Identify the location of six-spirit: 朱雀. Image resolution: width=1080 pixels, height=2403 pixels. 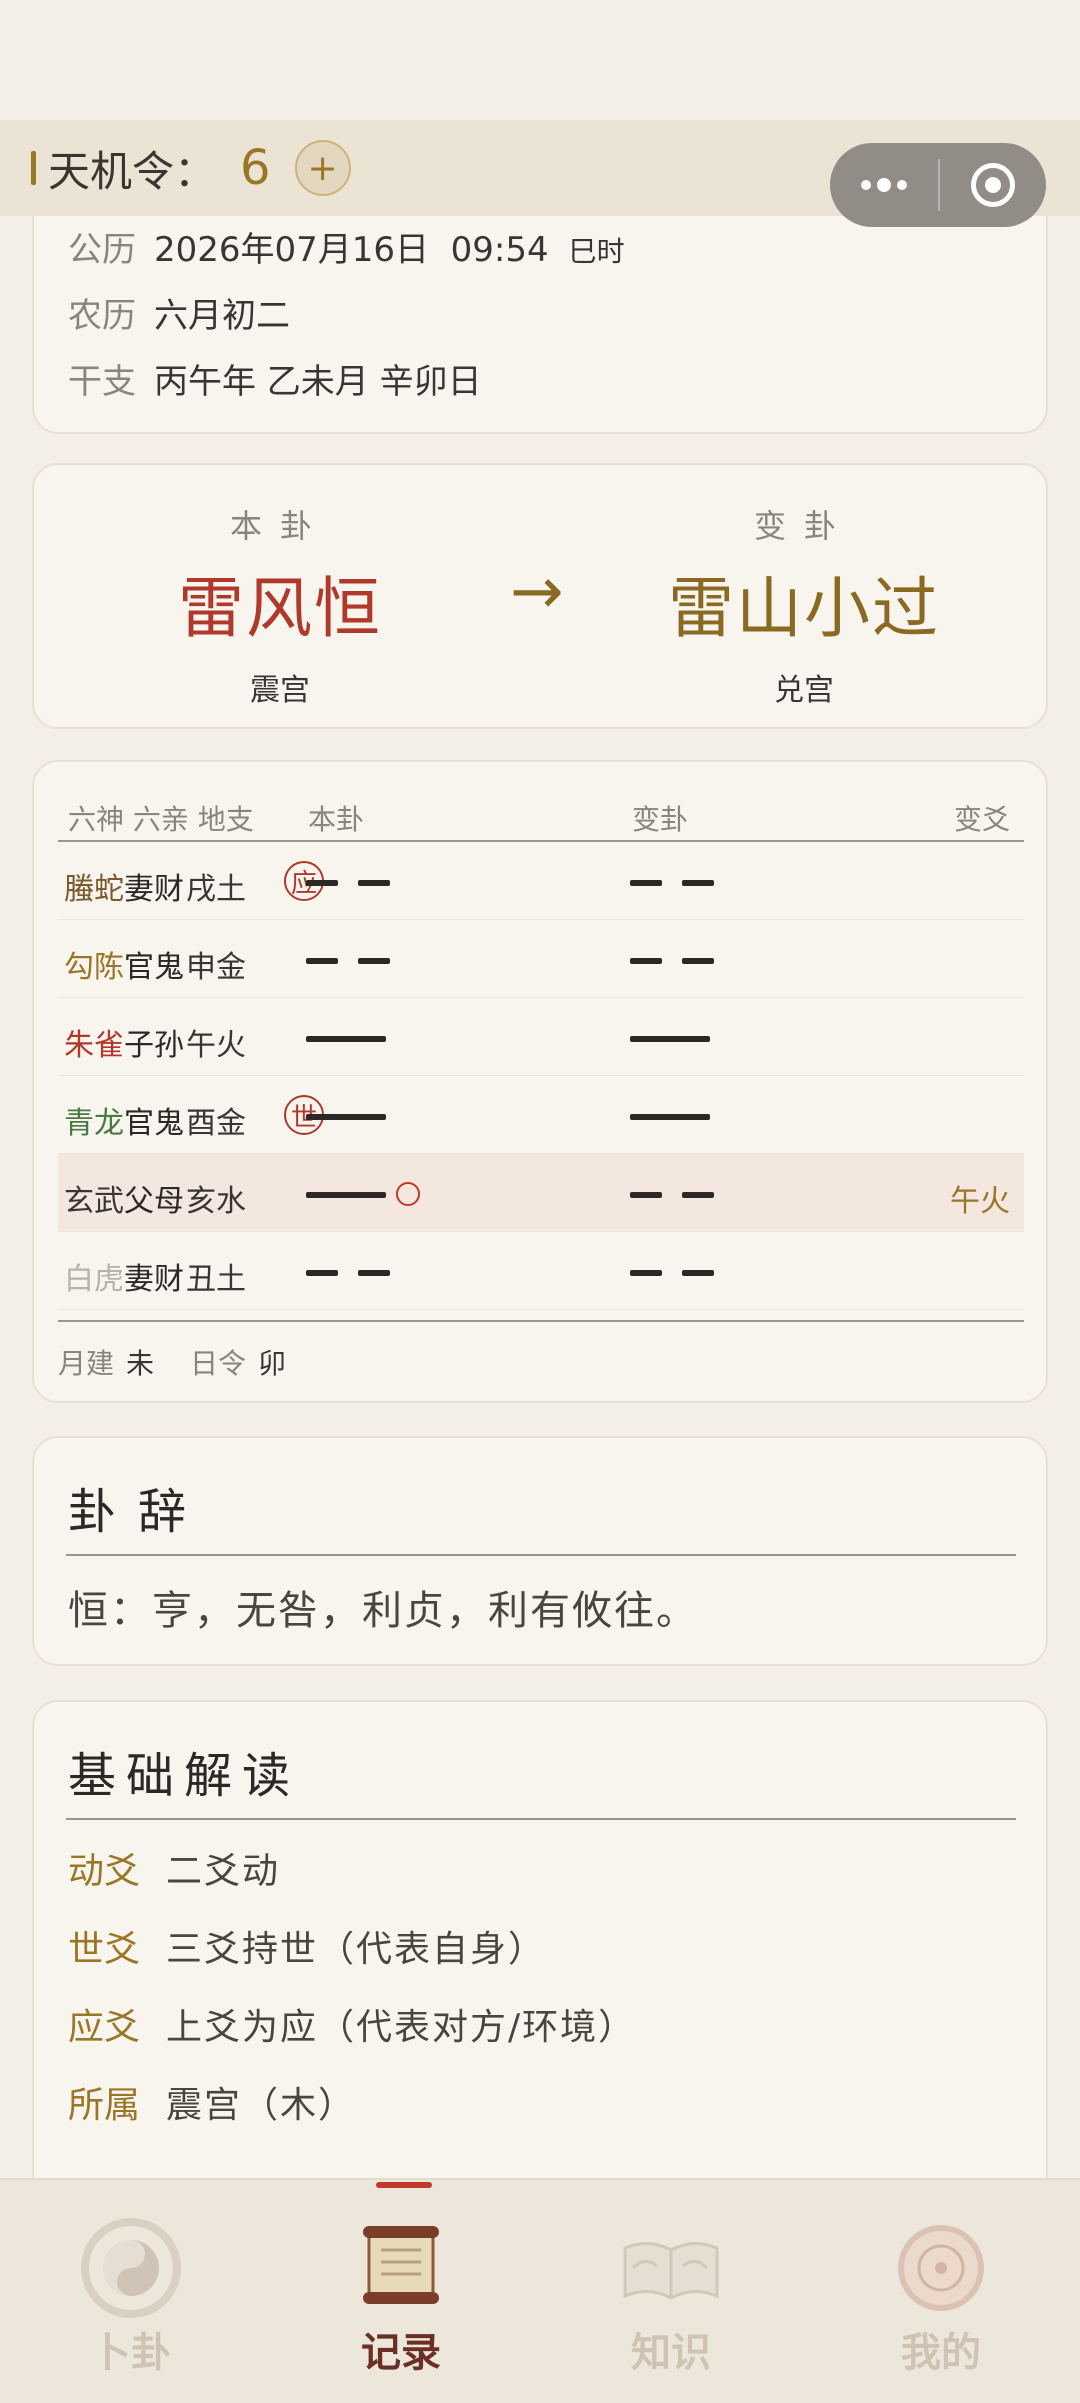
(94, 1045).